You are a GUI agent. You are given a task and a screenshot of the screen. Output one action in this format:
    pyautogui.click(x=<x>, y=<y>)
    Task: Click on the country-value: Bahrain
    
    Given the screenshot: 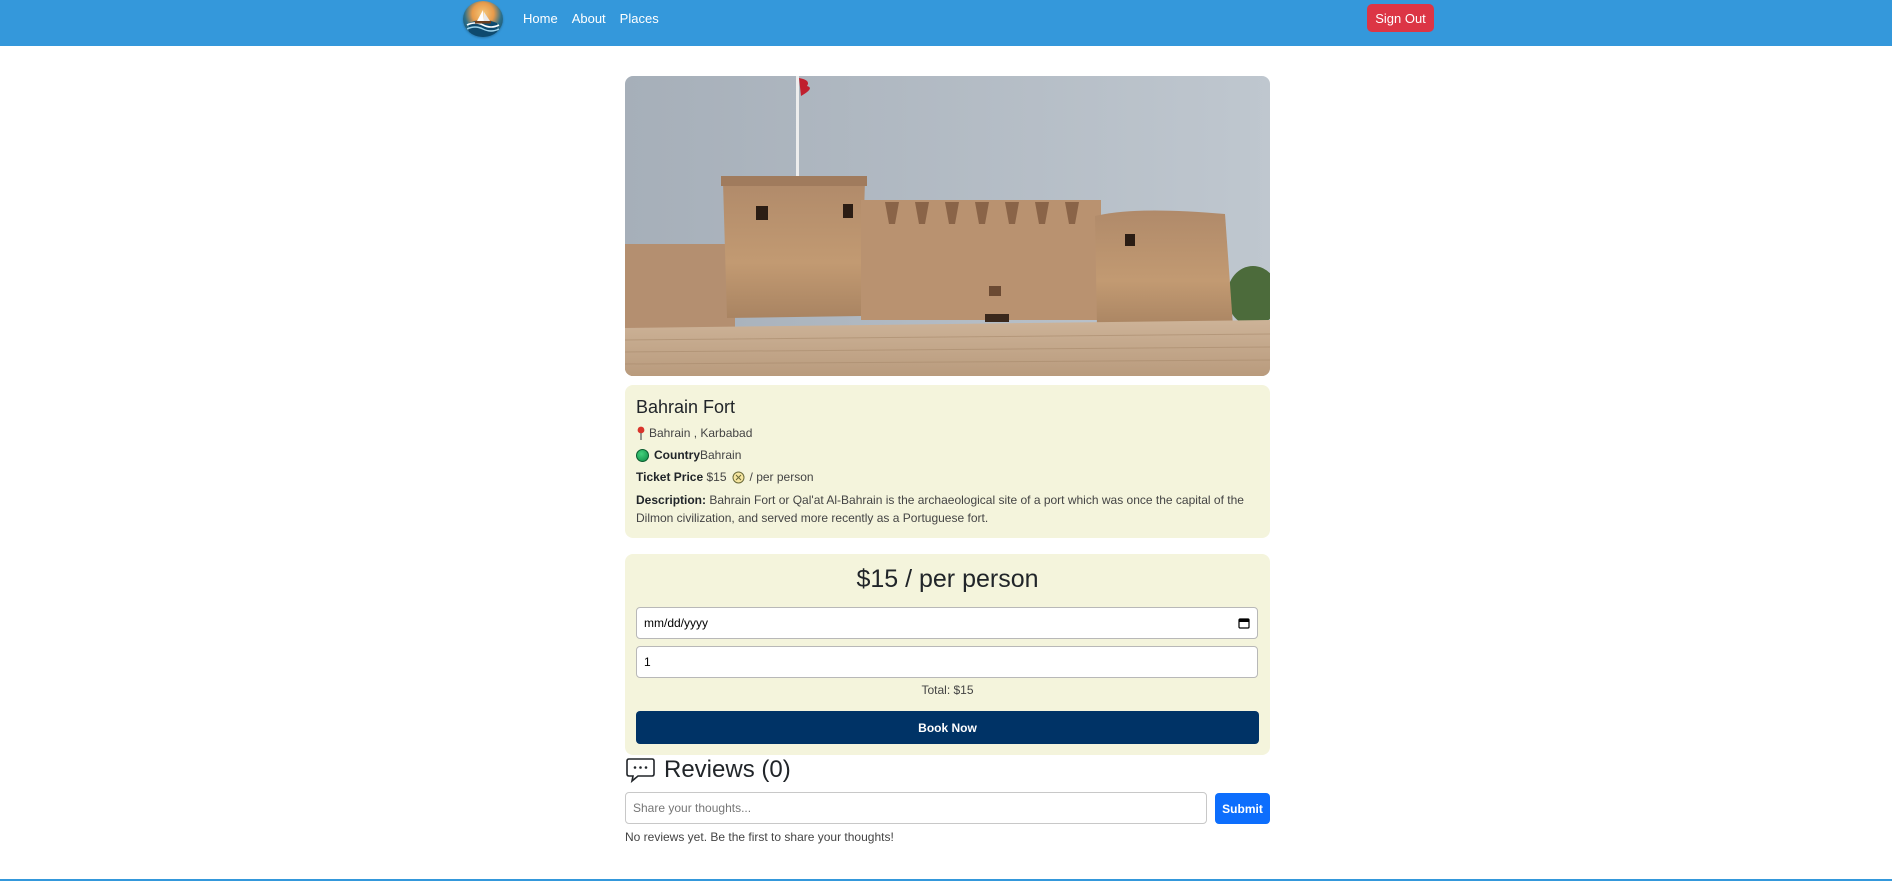 What is the action you would take?
    pyautogui.click(x=721, y=455)
    